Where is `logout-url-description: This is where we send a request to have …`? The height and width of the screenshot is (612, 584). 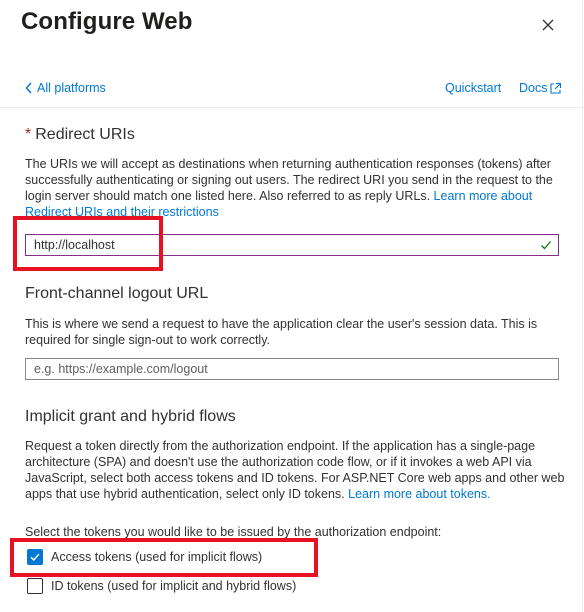 logout-url-description: This is where we send a request to have … is located at coordinates (281, 332).